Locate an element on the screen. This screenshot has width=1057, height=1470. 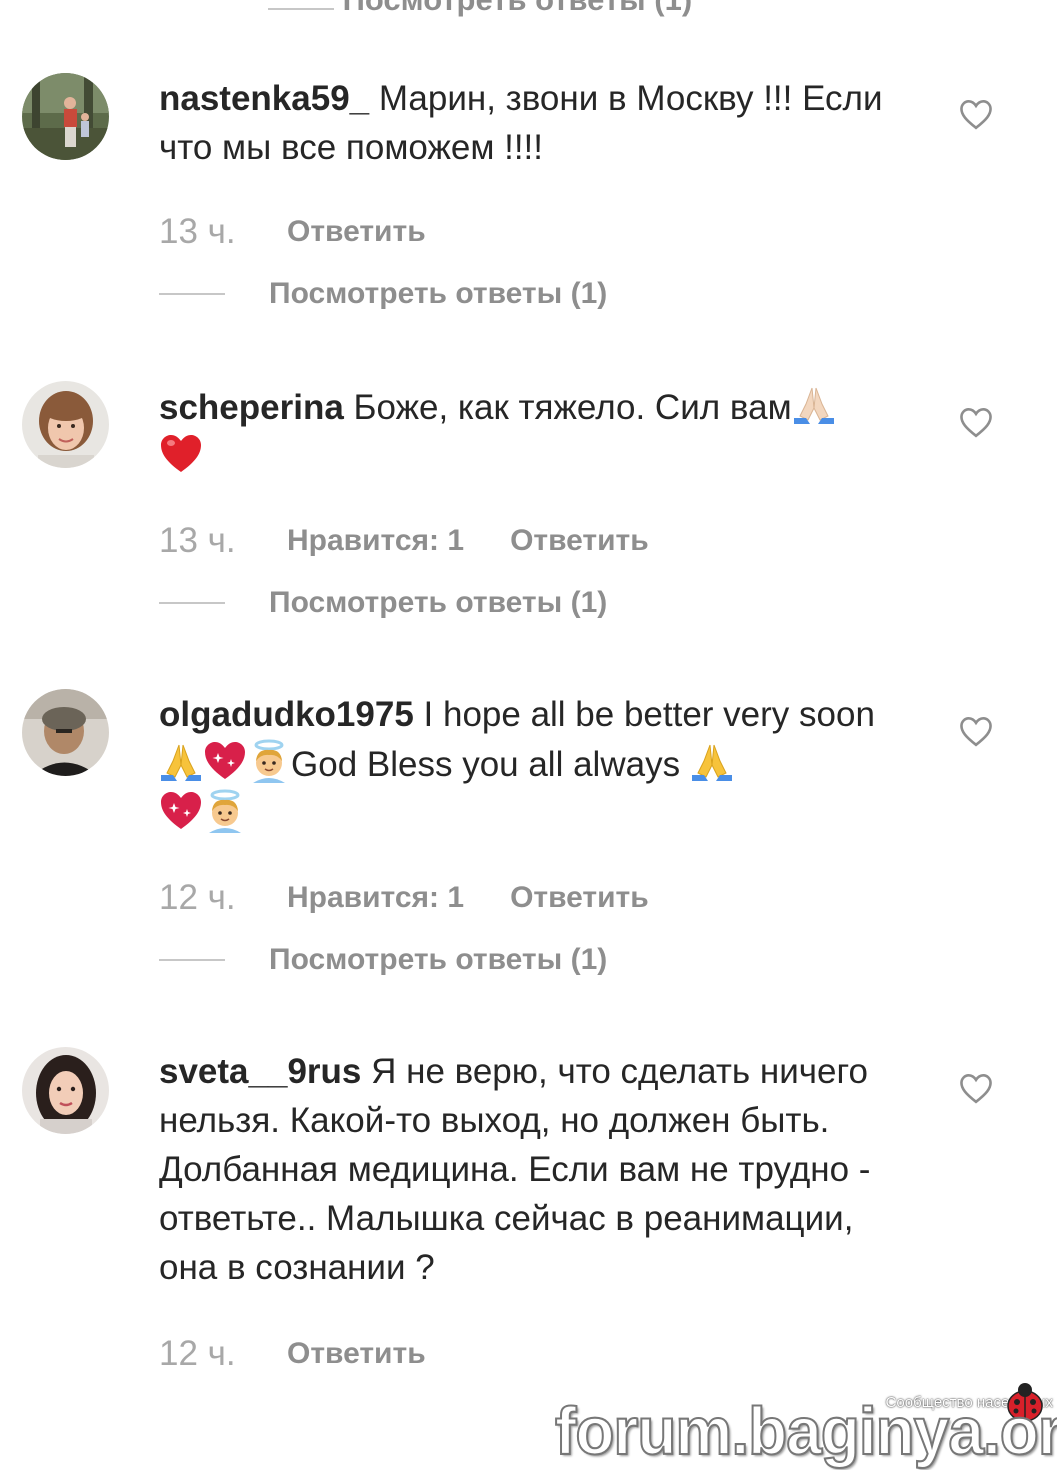
red-heart-emoji-icon is located at coordinates (181, 453).